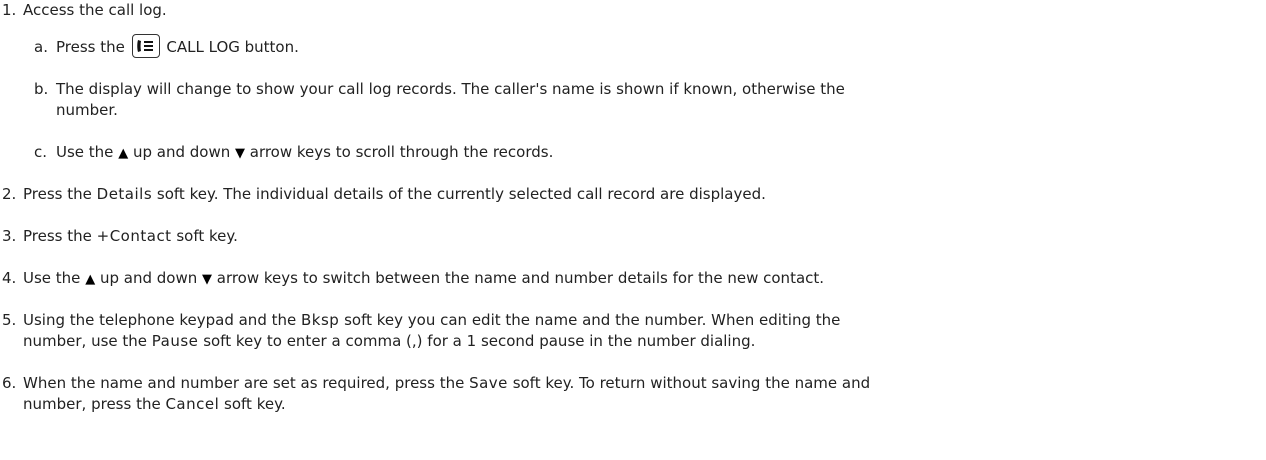 Image resolution: width=1266 pixels, height=460 pixels. Describe the element at coordinates (9, 10) in the screenshot. I see `step-number: 1.` at that location.